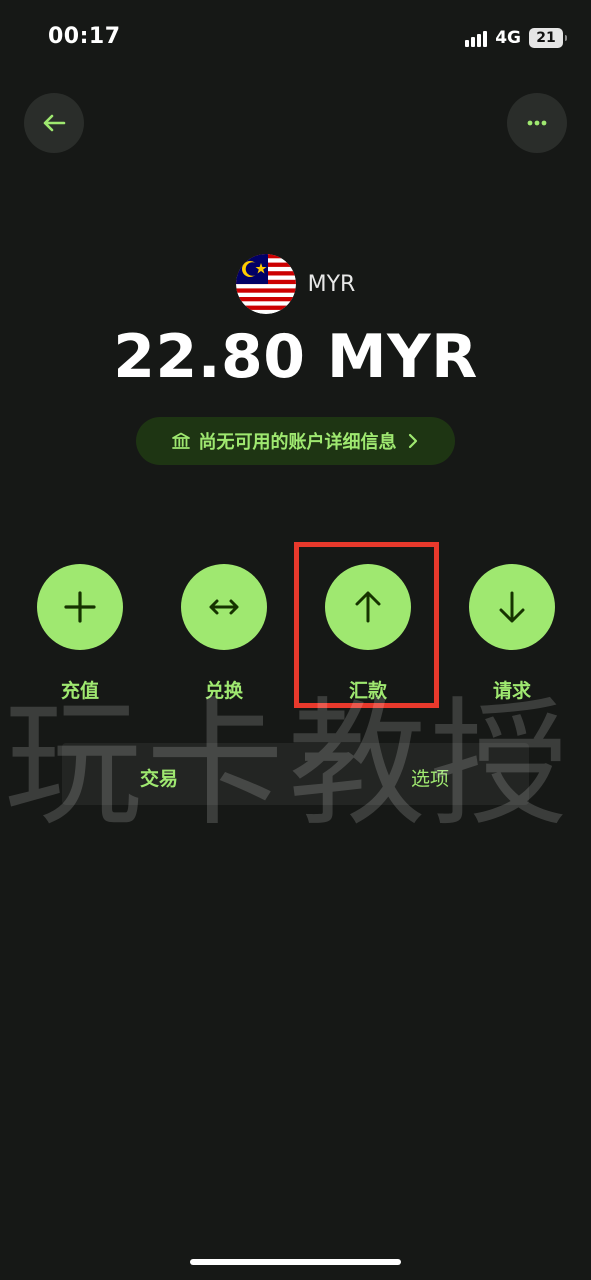 The width and height of the screenshot is (591, 1280). I want to click on account-details-text: 尚无可用的账户详细信息, so click(297, 442).